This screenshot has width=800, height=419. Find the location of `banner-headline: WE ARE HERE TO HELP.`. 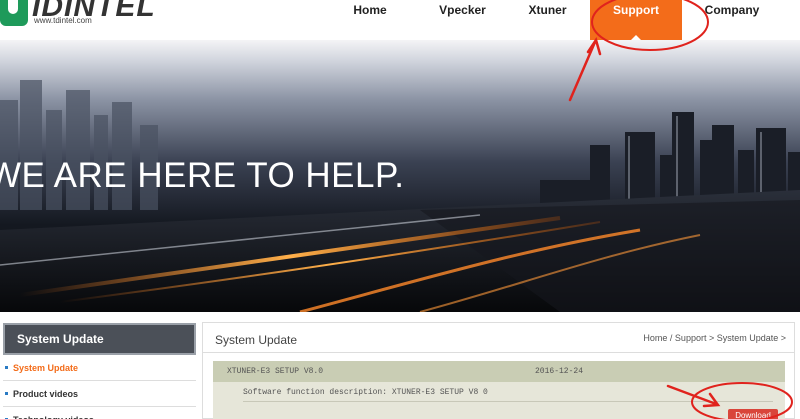

banner-headline: WE ARE HERE TO HELP. is located at coordinates (202, 175).